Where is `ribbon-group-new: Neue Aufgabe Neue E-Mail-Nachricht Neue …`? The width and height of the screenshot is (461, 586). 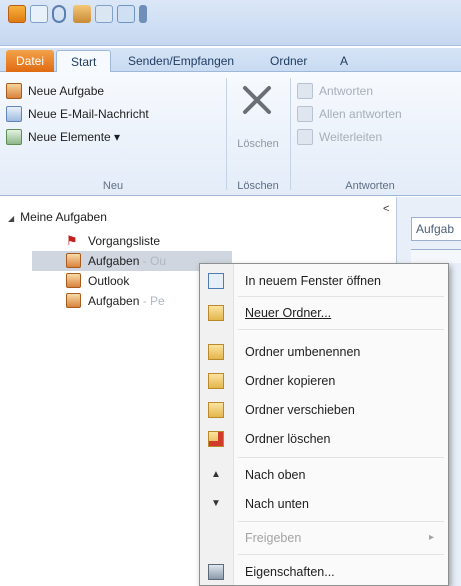 ribbon-group-new: Neue Aufgabe Neue E-Mail-Nachricht Neue … is located at coordinates (111, 114).